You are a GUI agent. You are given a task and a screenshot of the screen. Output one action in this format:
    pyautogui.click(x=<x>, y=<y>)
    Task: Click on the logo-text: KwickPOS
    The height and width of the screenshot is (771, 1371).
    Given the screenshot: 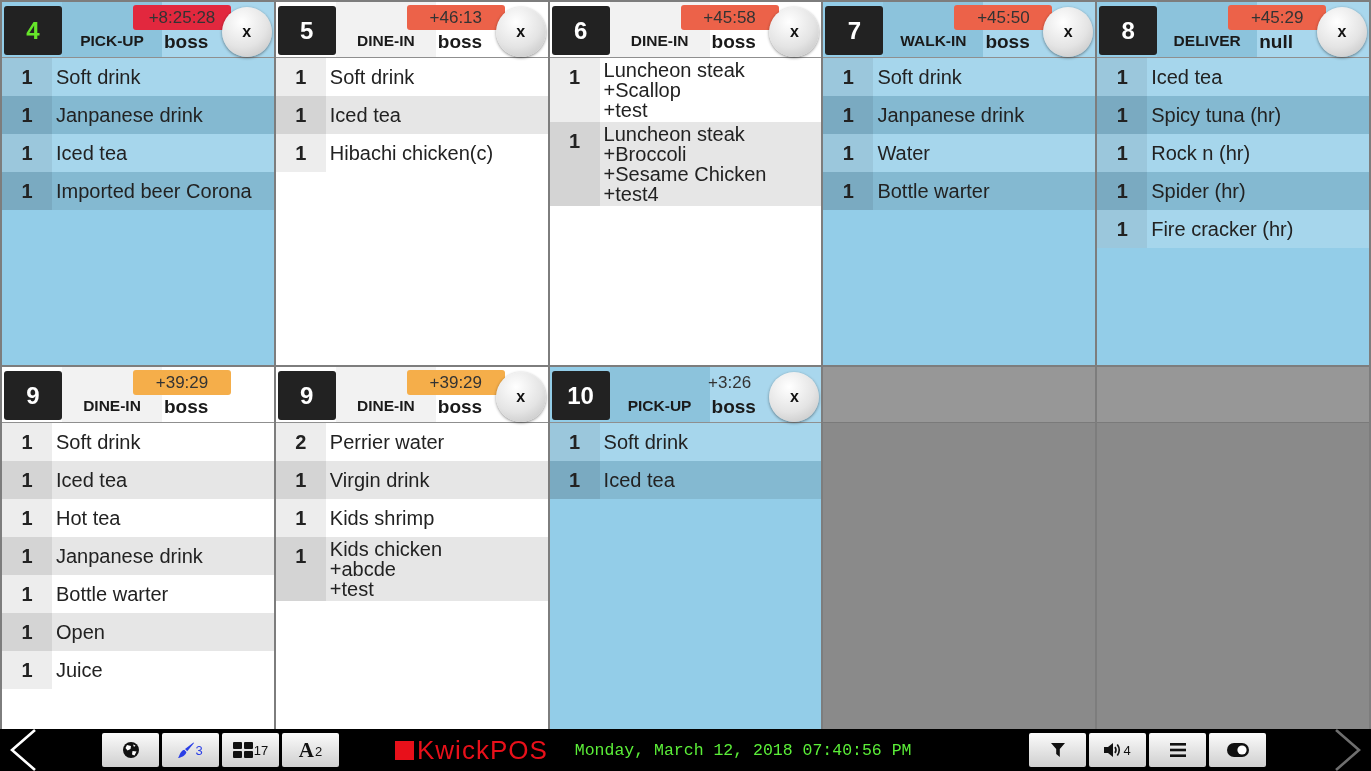 What is the action you would take?
    pyautogui.click(x=482, y=750)
    